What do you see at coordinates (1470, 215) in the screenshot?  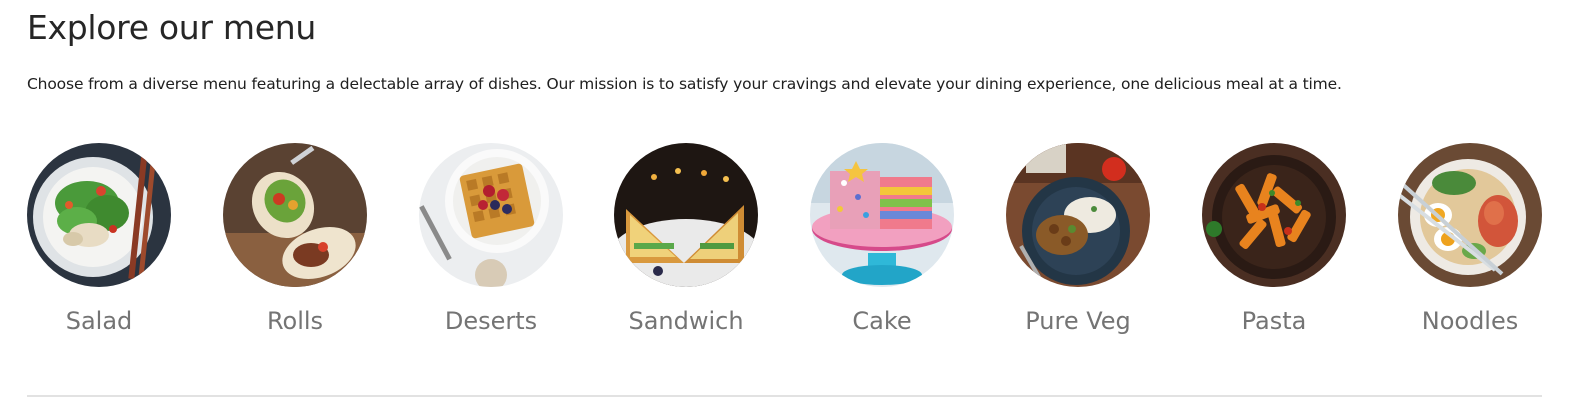 I see `noodles-image` at bounding box center [1470, 215].